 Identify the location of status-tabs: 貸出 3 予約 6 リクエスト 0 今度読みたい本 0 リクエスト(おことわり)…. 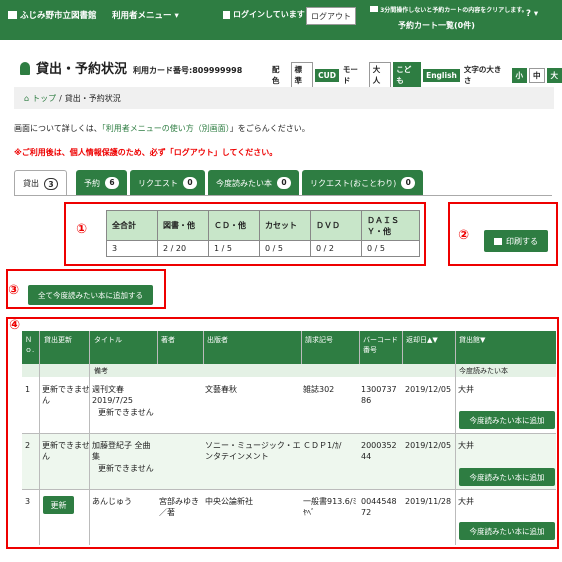
(219, 183).